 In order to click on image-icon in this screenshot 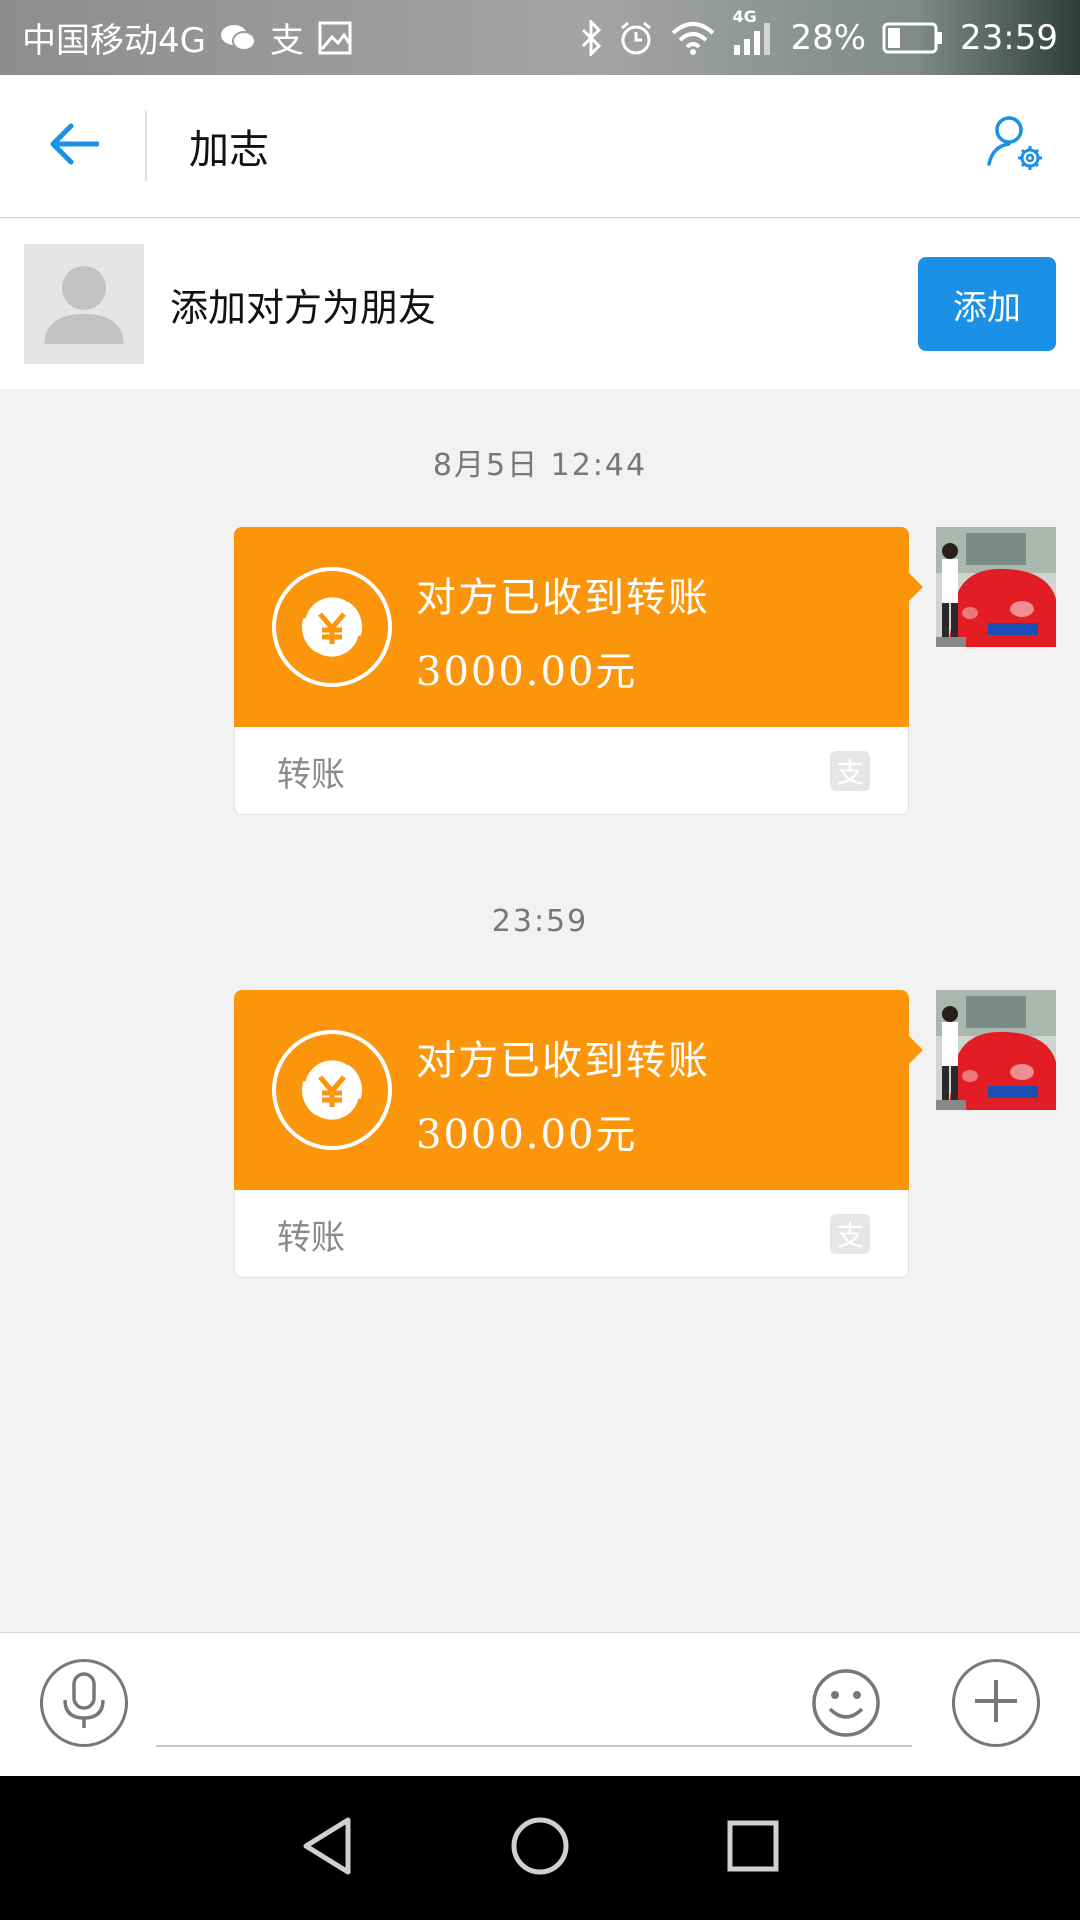, I will do `click(335, 38)`.